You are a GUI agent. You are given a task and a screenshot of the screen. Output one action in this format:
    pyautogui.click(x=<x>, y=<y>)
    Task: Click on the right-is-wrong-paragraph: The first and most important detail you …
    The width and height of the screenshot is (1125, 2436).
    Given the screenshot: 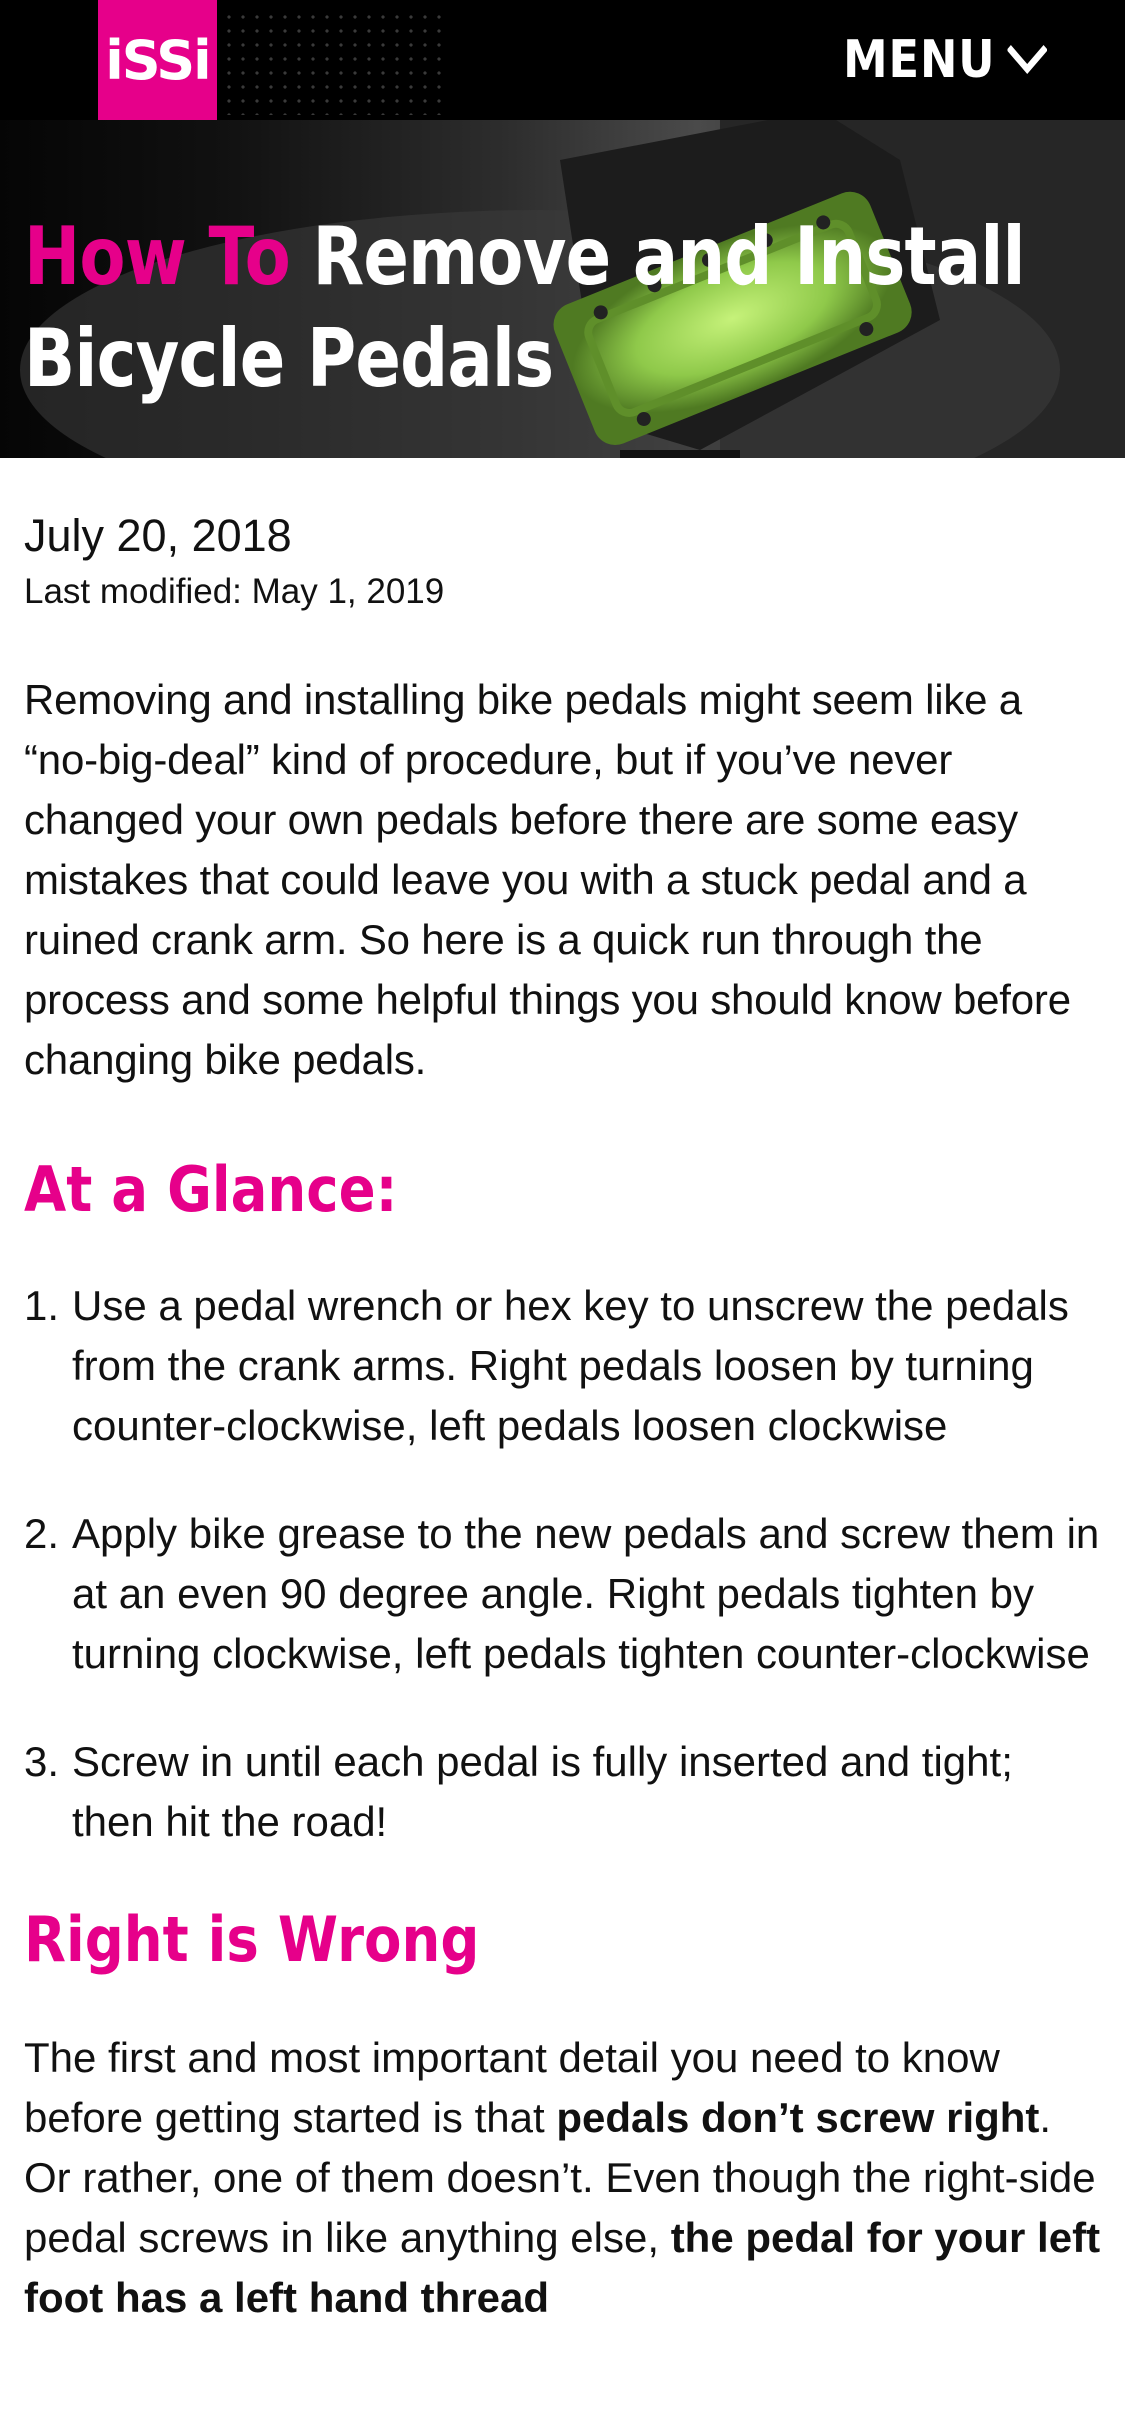 What is the action you would take?
    pyautogui.click(x=562, y=2178)
    